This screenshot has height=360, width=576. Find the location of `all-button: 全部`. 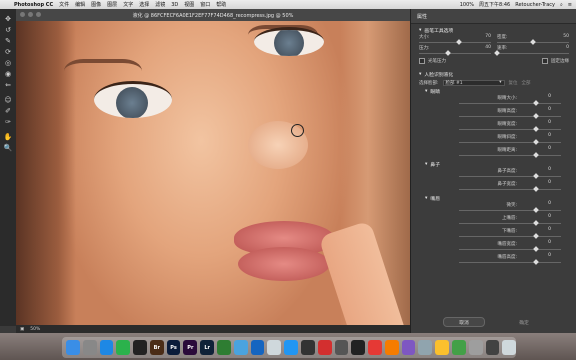

all-button: 全部 is located at coordinates (526, 83).